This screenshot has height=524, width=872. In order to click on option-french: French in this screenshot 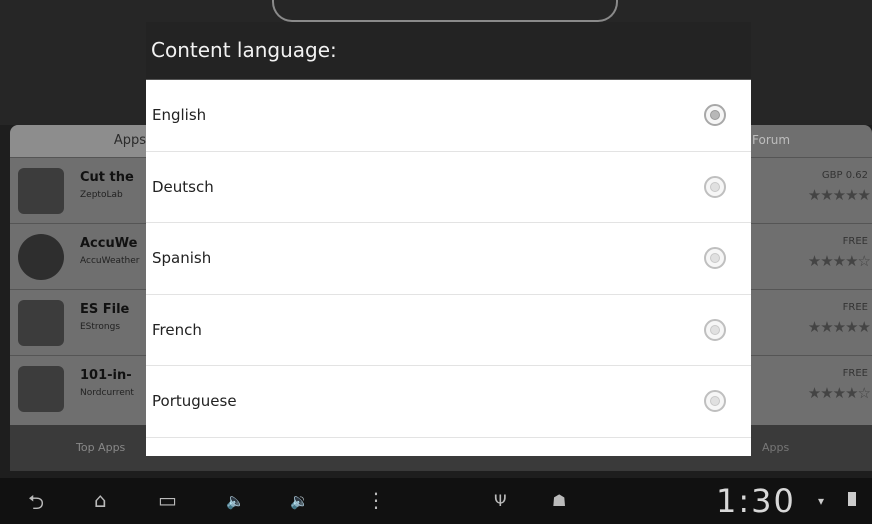, I will do `click(448, 330)`.